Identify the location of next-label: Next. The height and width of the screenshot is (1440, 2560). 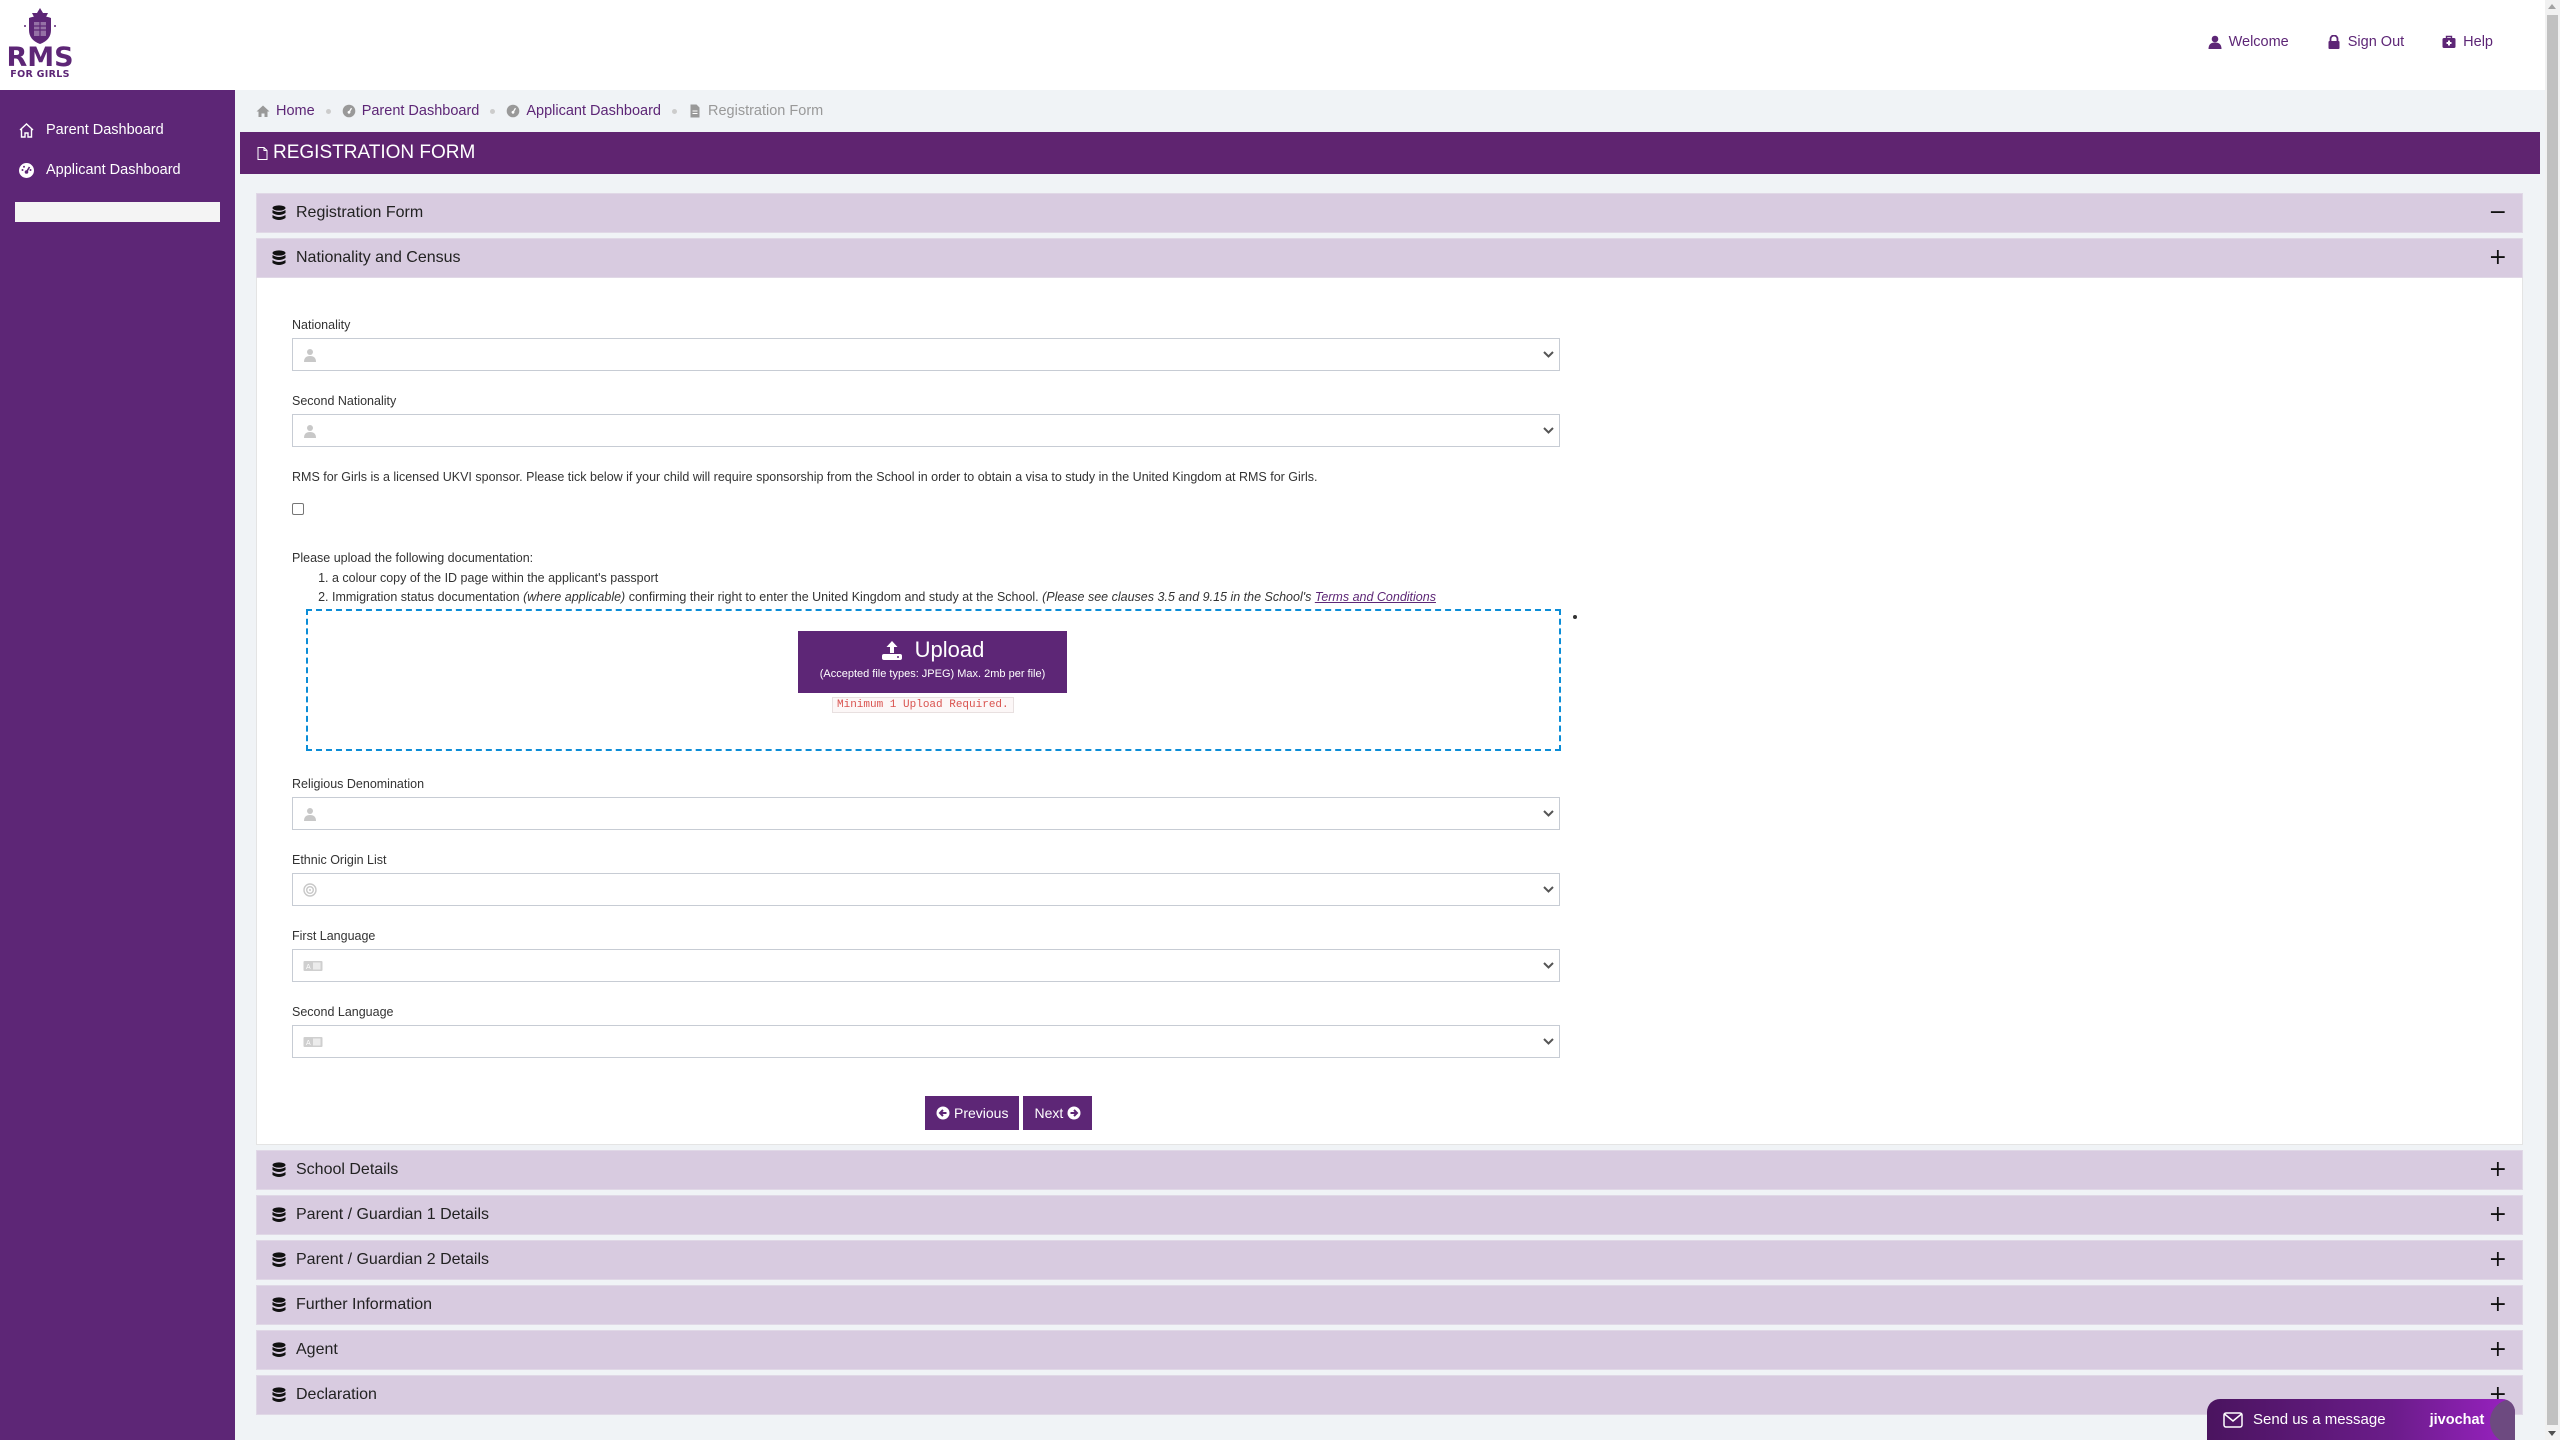
(1049, 1113).